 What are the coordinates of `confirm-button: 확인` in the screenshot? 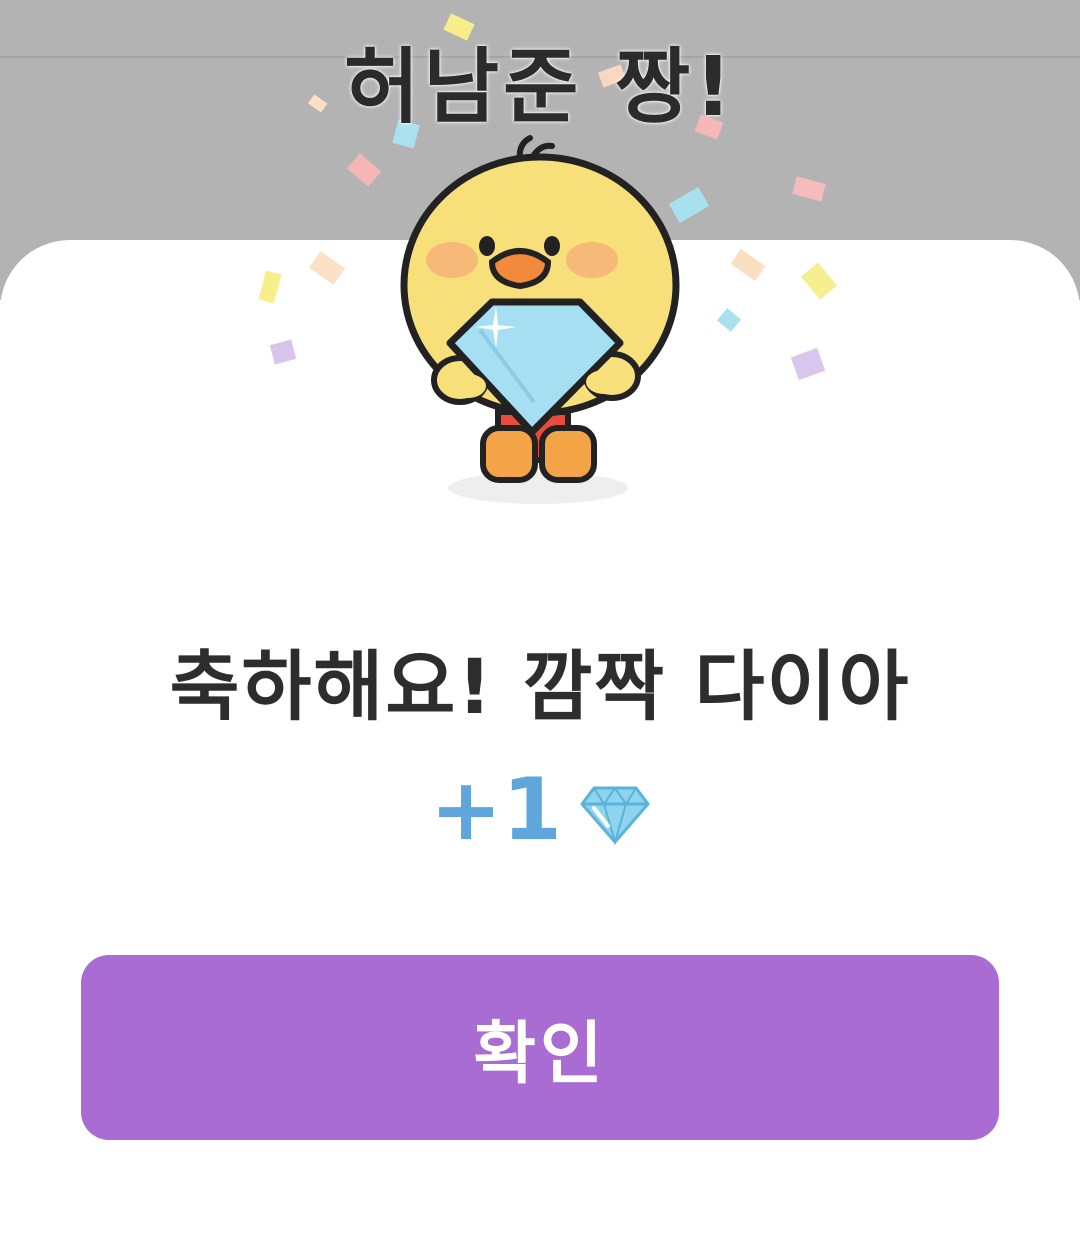 It's located at (540, 1047).